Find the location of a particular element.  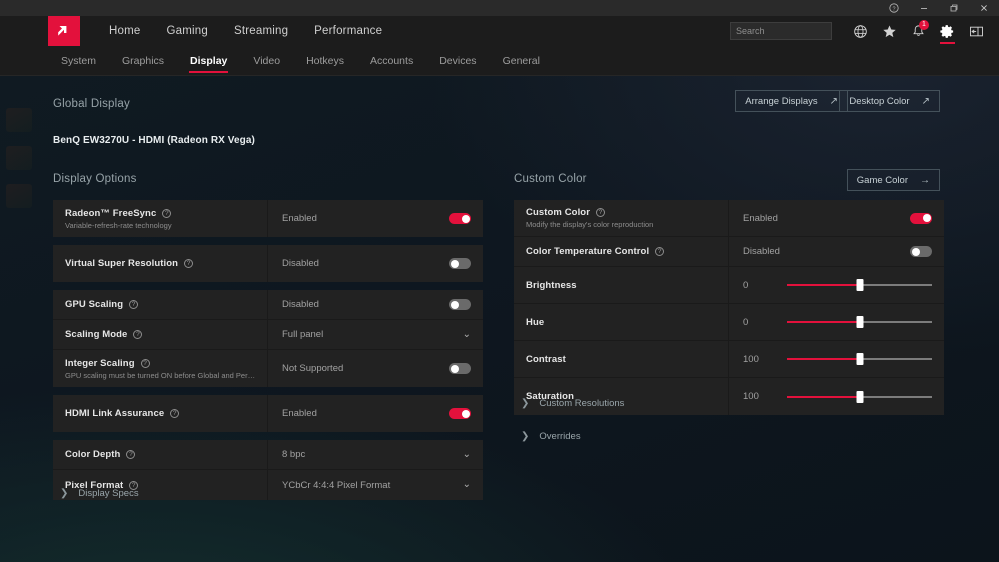

global-display-heading: Global Display is located at coordinates (91, 104).